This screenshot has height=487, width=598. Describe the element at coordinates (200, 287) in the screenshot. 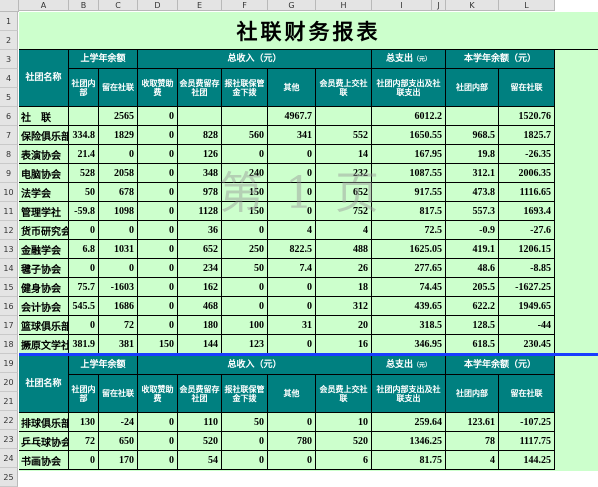

I see `table-cell-e: 162` at that location.